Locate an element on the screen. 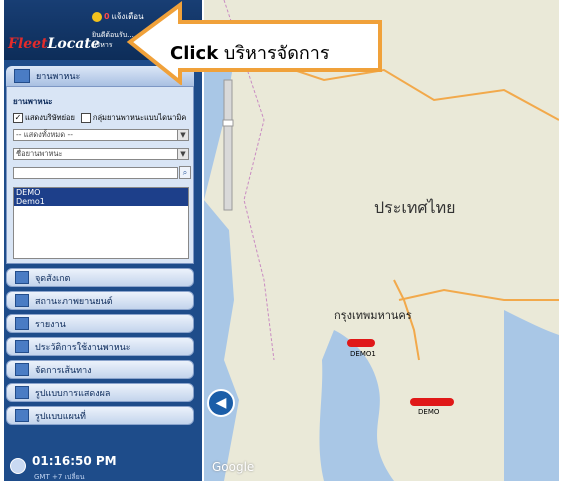  group-select: -- แสดงทั้งหมด -- ▼ is located at coordinates (101, 135).